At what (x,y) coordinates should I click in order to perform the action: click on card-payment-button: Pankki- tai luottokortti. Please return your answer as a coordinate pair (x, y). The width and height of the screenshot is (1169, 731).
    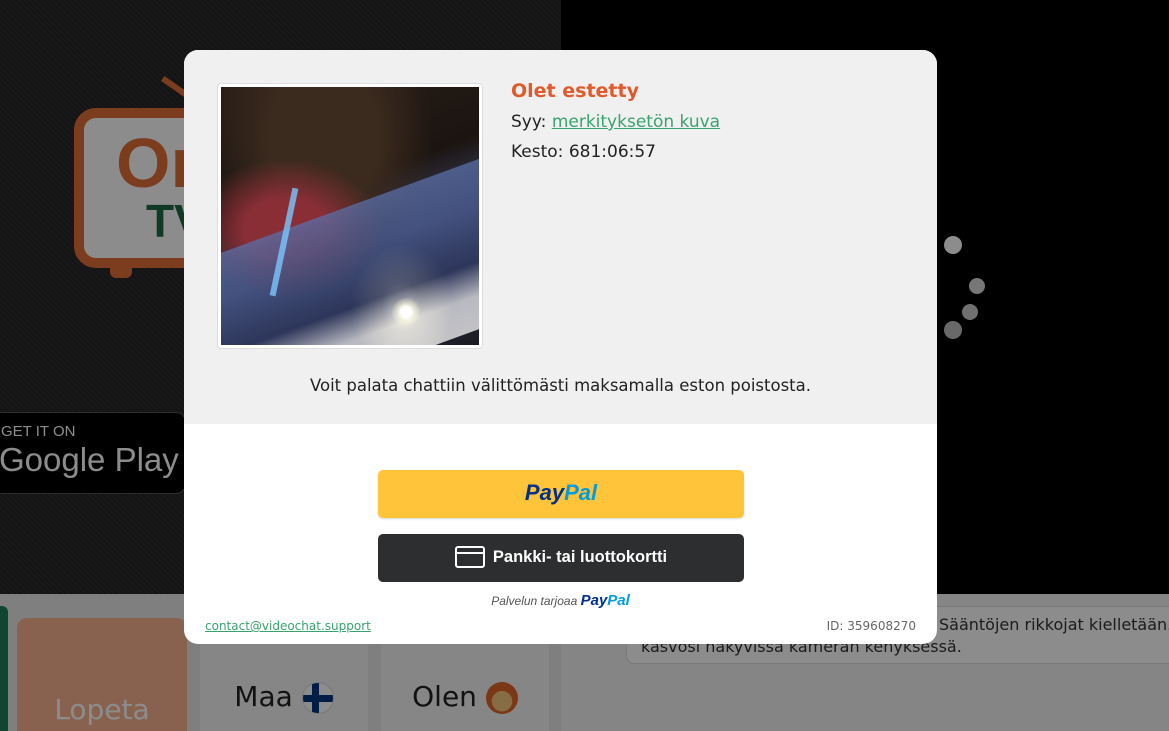
    Looking at the image, I should click on (561, 558).